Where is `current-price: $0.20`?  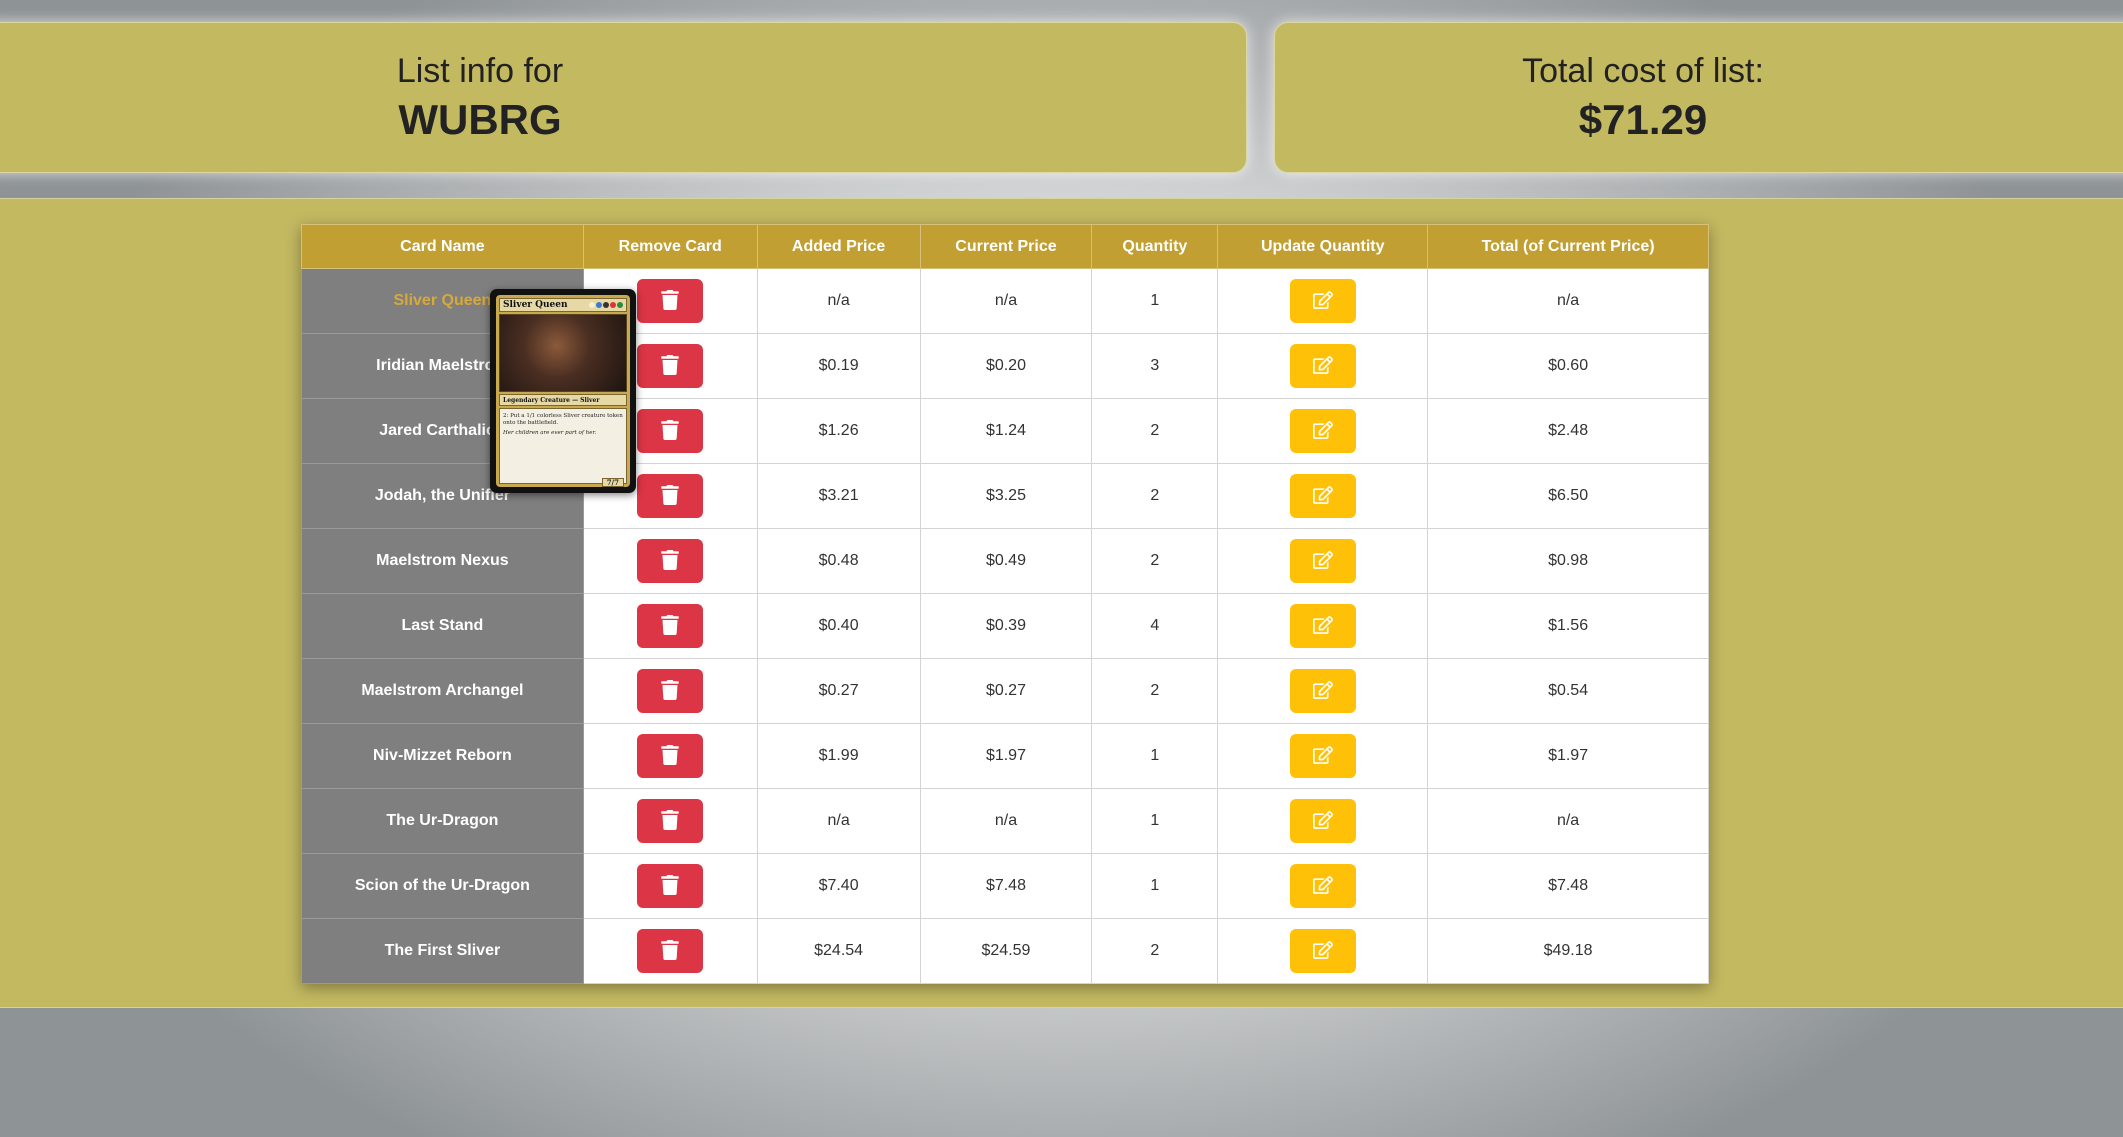 current-price: $0.20 is located at coordinates (1006, 366).